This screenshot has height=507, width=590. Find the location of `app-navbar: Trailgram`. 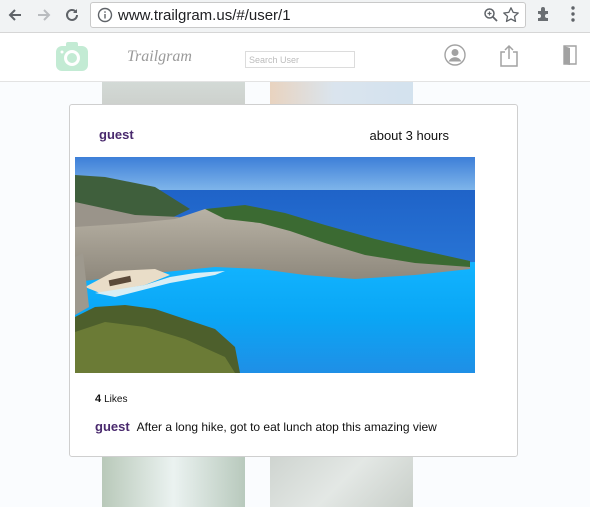

app-navbar: Trailgram is located at coordinates (295, 57).